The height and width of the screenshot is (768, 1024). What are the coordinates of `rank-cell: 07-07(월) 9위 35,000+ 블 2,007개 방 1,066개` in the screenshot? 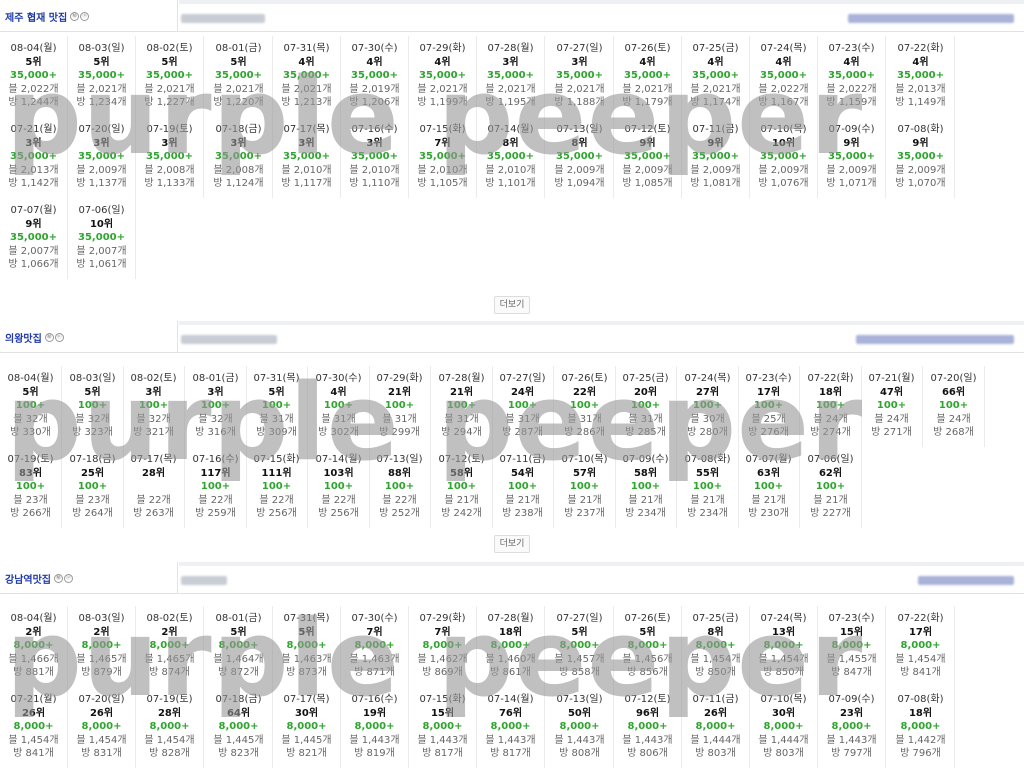 It's located at (34, 238).